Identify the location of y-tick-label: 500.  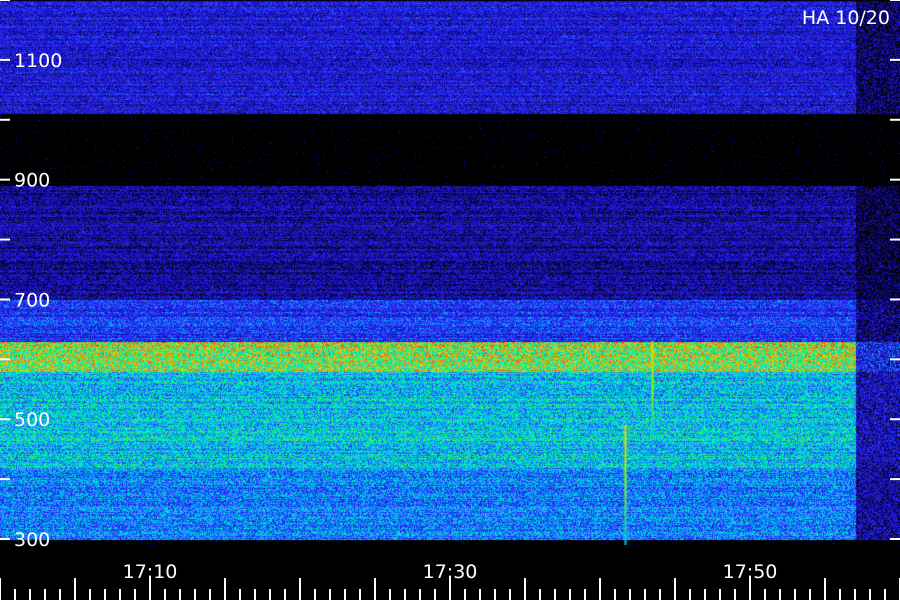
(32, 420).